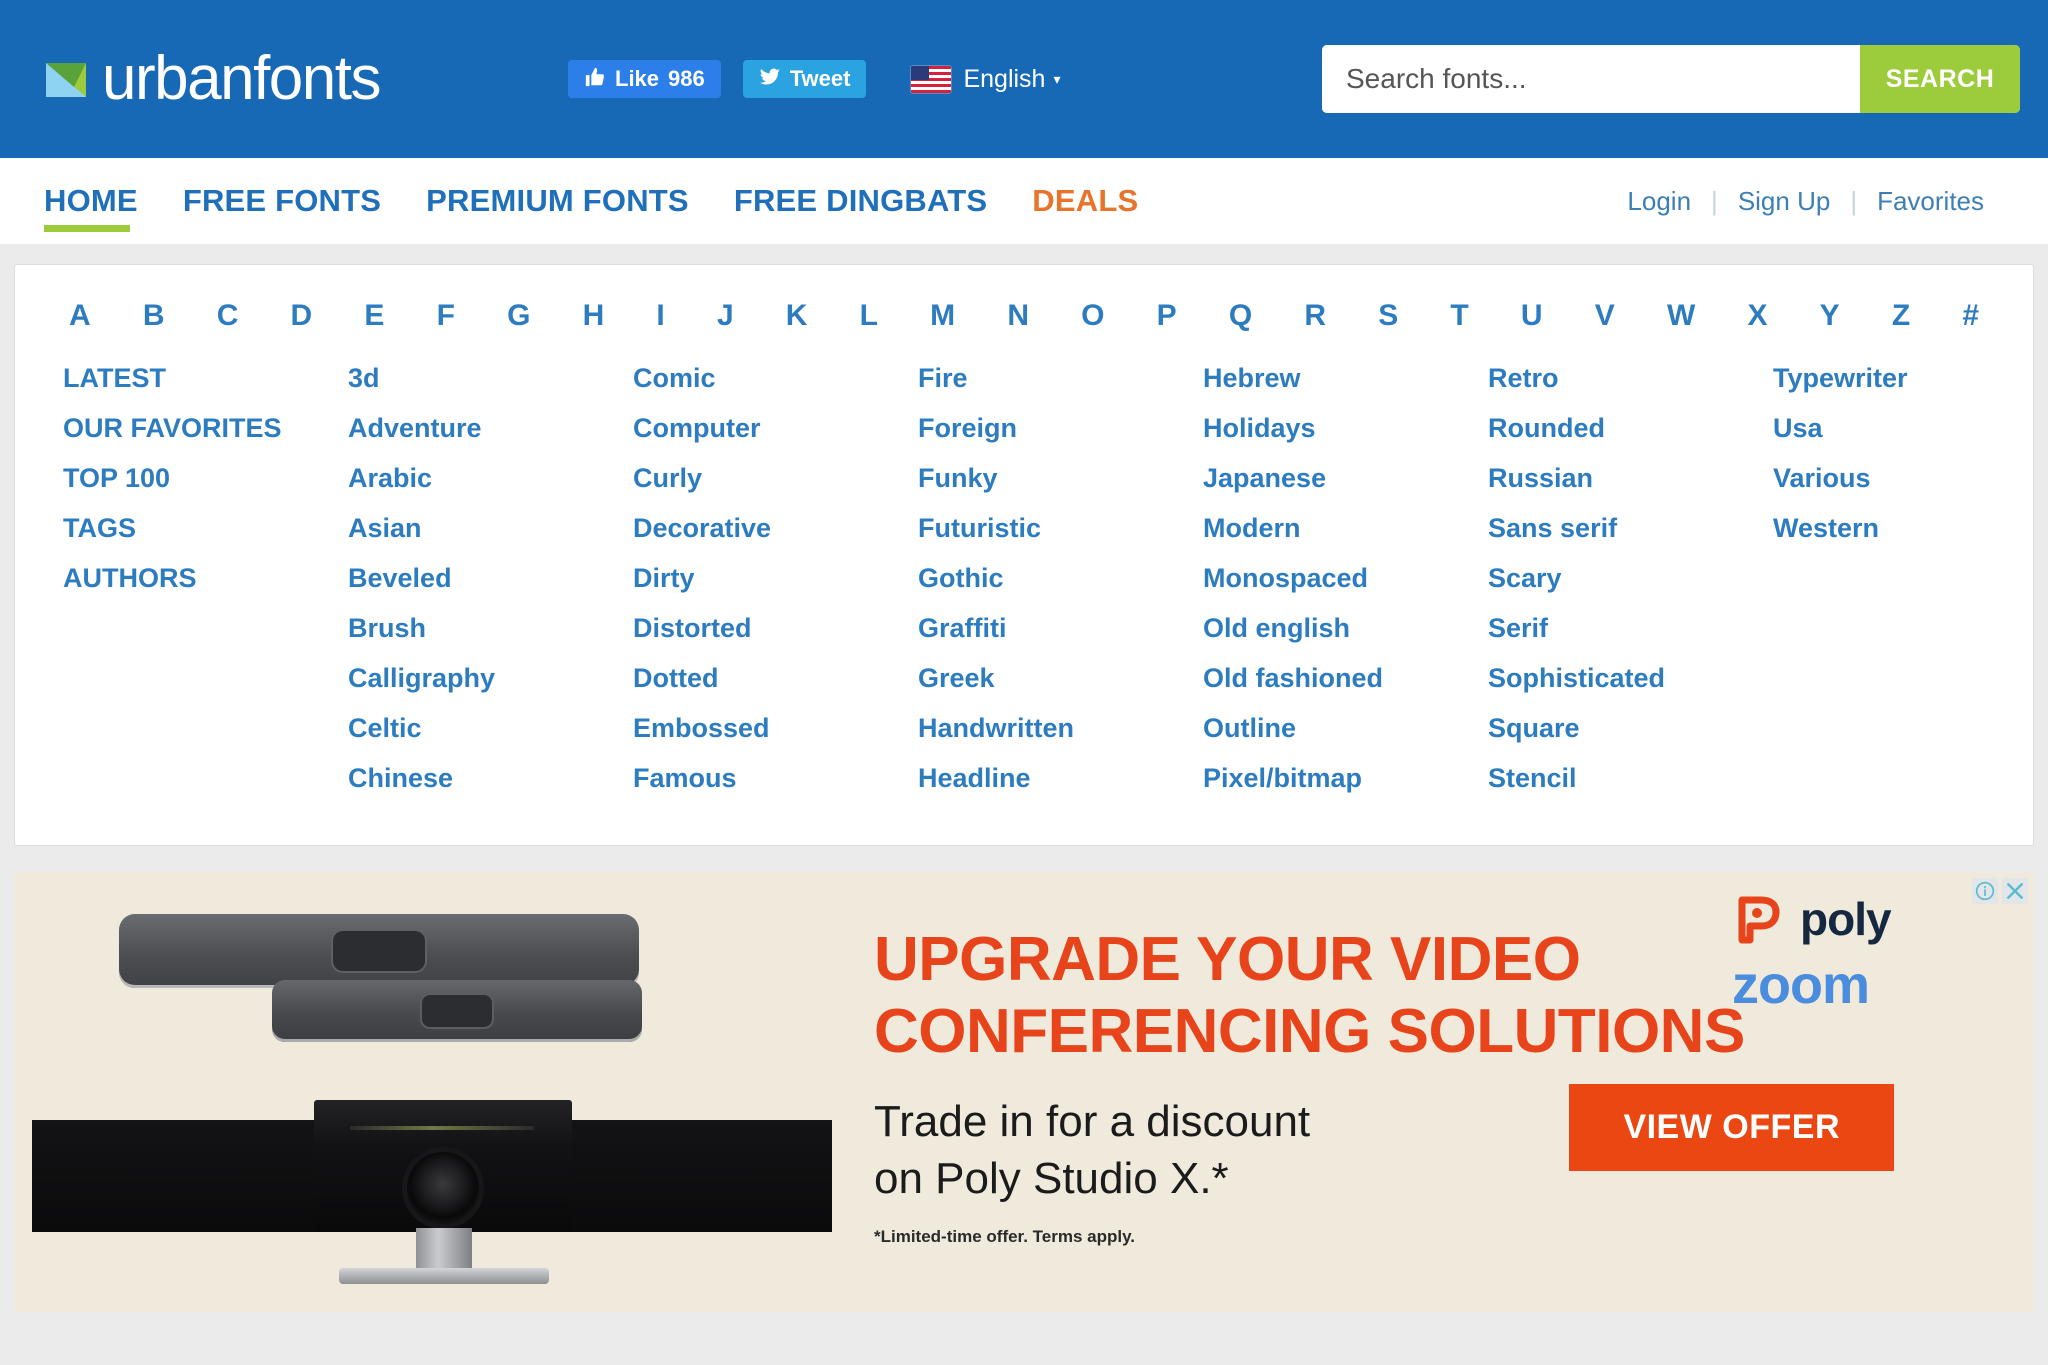 The width and height of the screenshot is (2048, 1365). Describe the element at coordinates (775, 628) in the screenshot. I see `category-link: Distorted` at that location.